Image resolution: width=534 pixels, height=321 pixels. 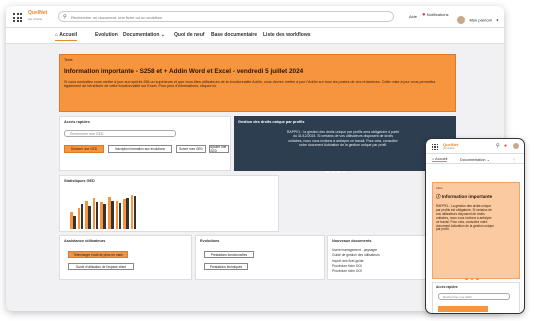 What do you see at coordinates (219, 149) in the screenshot?
I see `add-ged-button: Ajouter une GED` at bounding box center [219, 149].